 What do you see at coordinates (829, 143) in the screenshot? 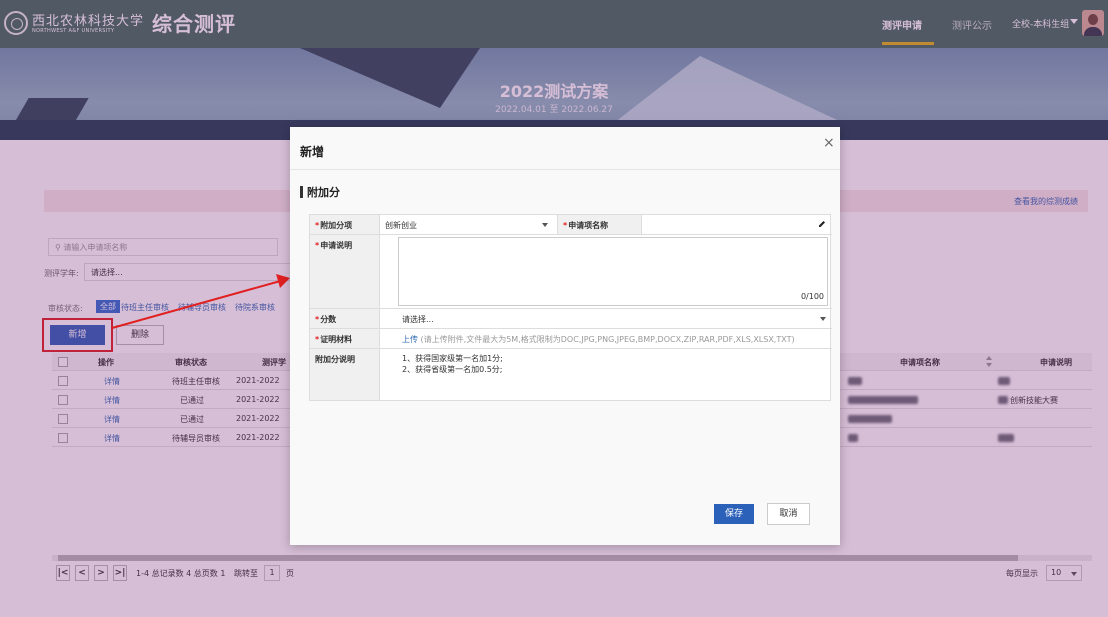
I see `close-icon: ×` at bounding box center [829, 143].